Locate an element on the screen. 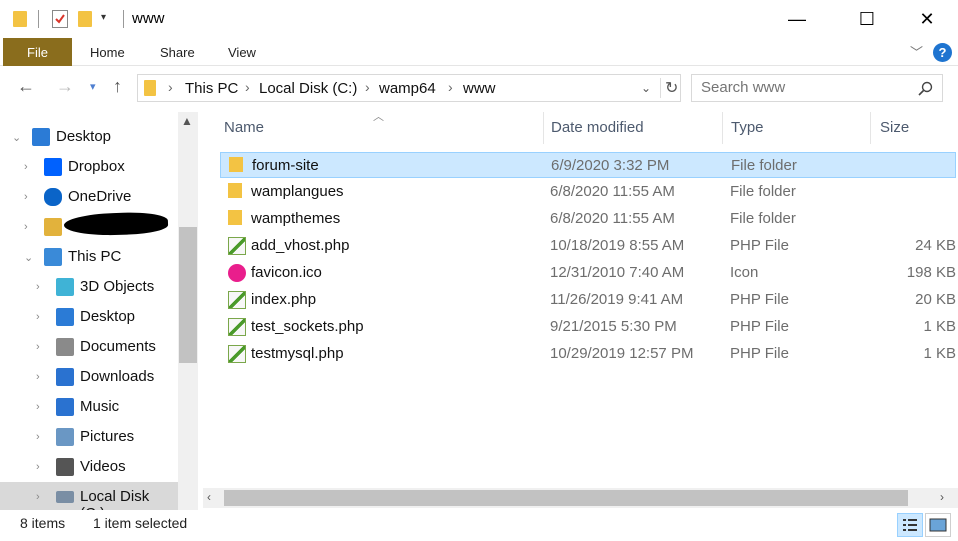  nav-item-desktop: ⌄ Desktop is located at coordinates (89, 137).